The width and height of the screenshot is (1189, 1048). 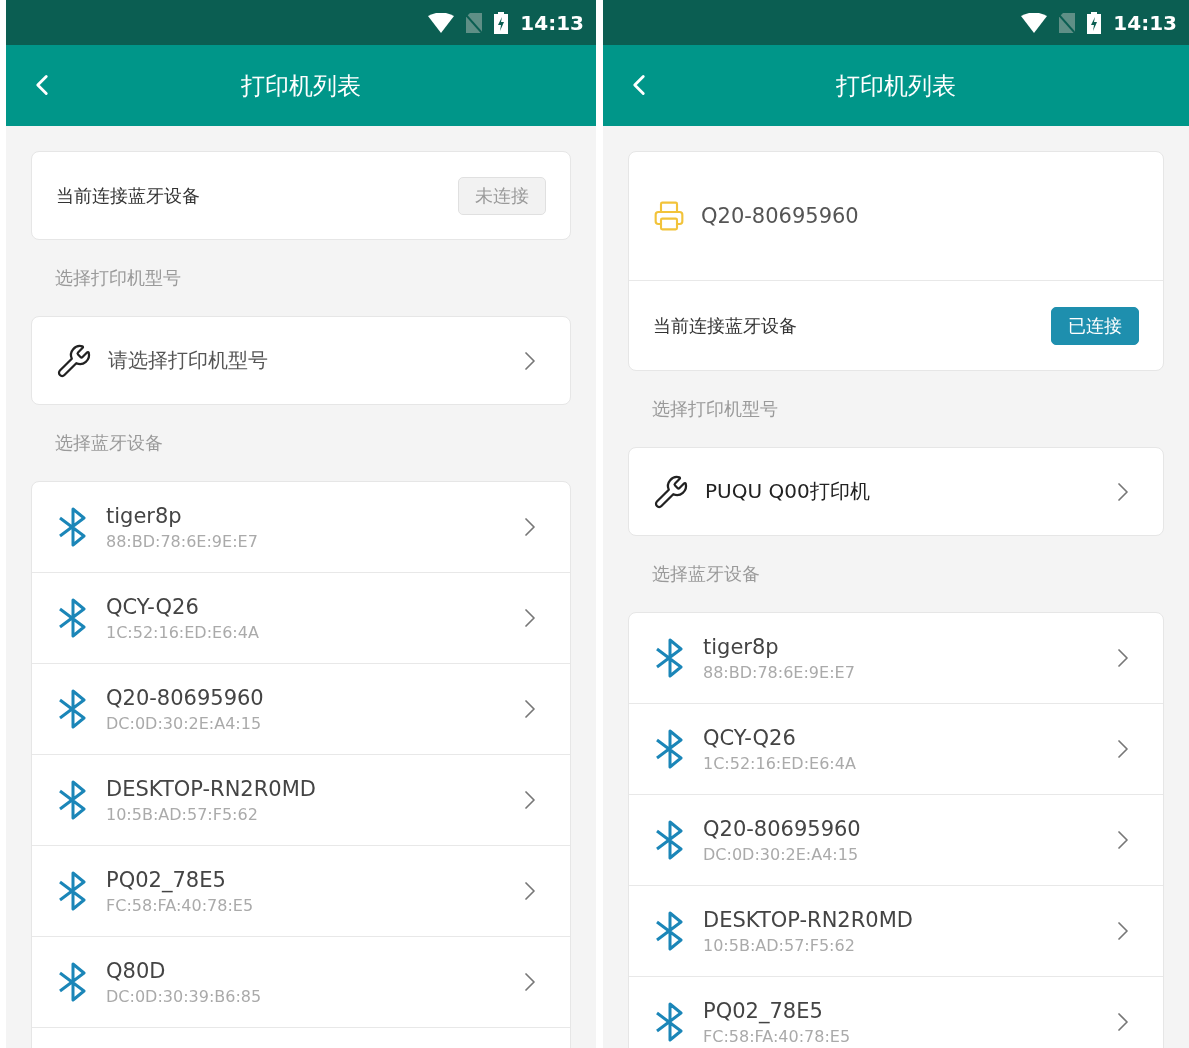 What do you see at coordinates (301, 360) in the screenshot?
I see `model-card: 请选择打印机型号` at bounding box center [301, 360].